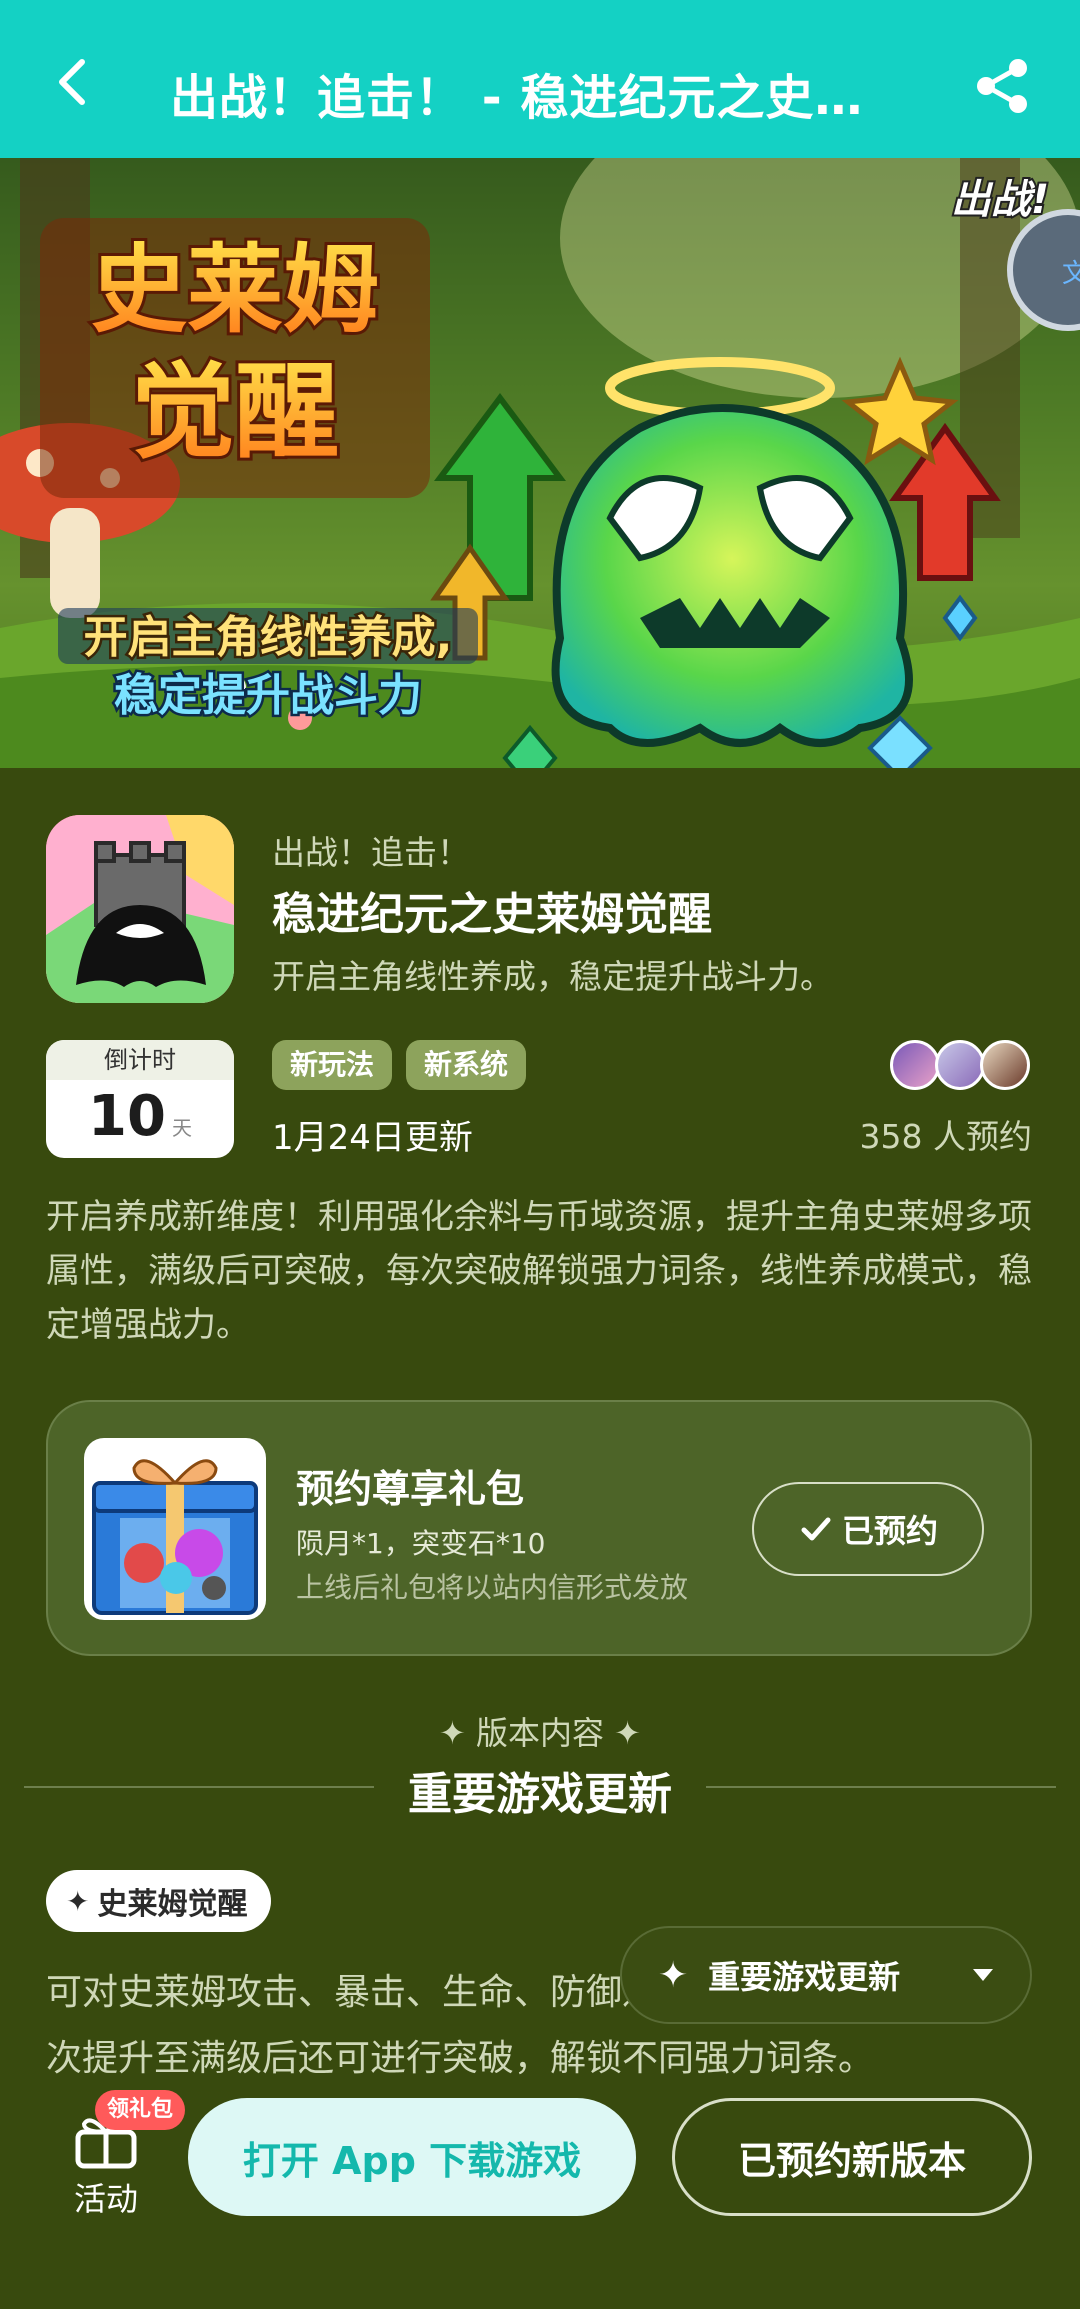 The width and height of the screenshot is (1080, 2309). I want to click on version-section-label: ✦ 版本内容 ✦, so click(540, 1733).